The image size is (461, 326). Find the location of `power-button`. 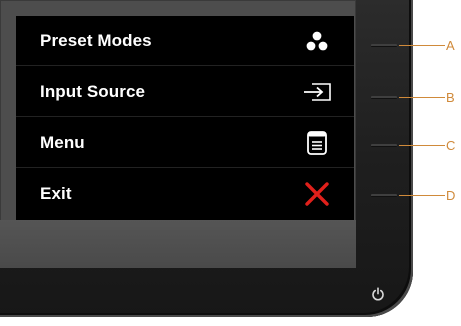

power-button is located at coordinates (378, 296).